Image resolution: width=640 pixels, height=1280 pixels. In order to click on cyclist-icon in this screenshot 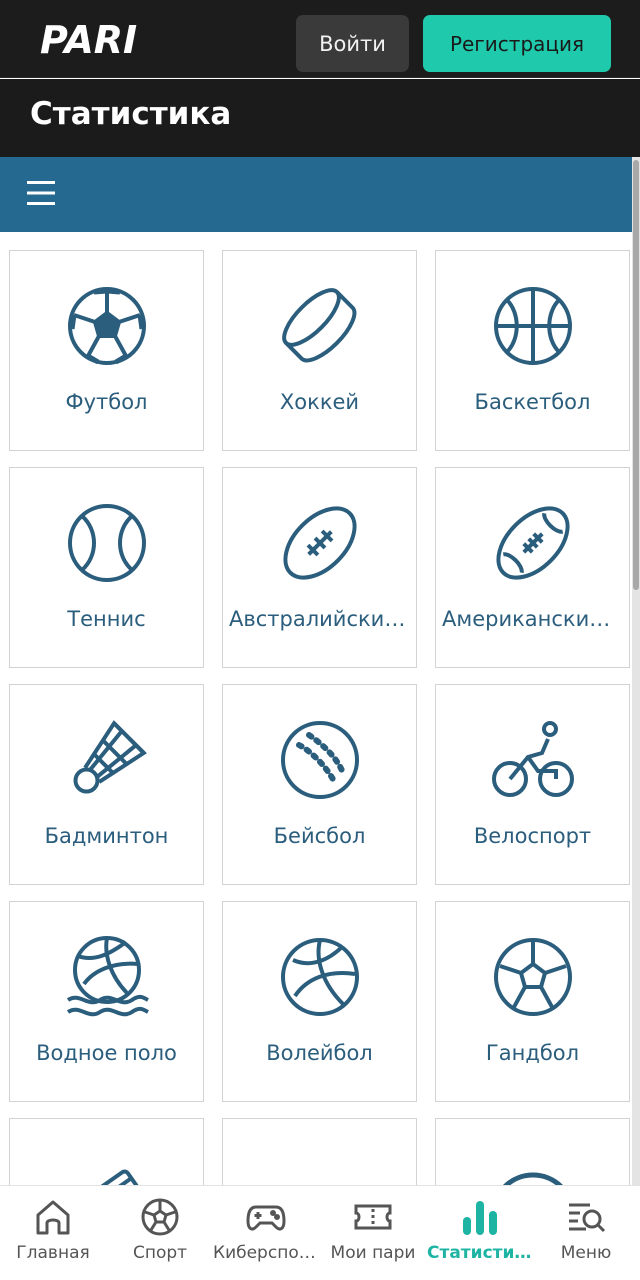, I will do `click(533, 759)`.